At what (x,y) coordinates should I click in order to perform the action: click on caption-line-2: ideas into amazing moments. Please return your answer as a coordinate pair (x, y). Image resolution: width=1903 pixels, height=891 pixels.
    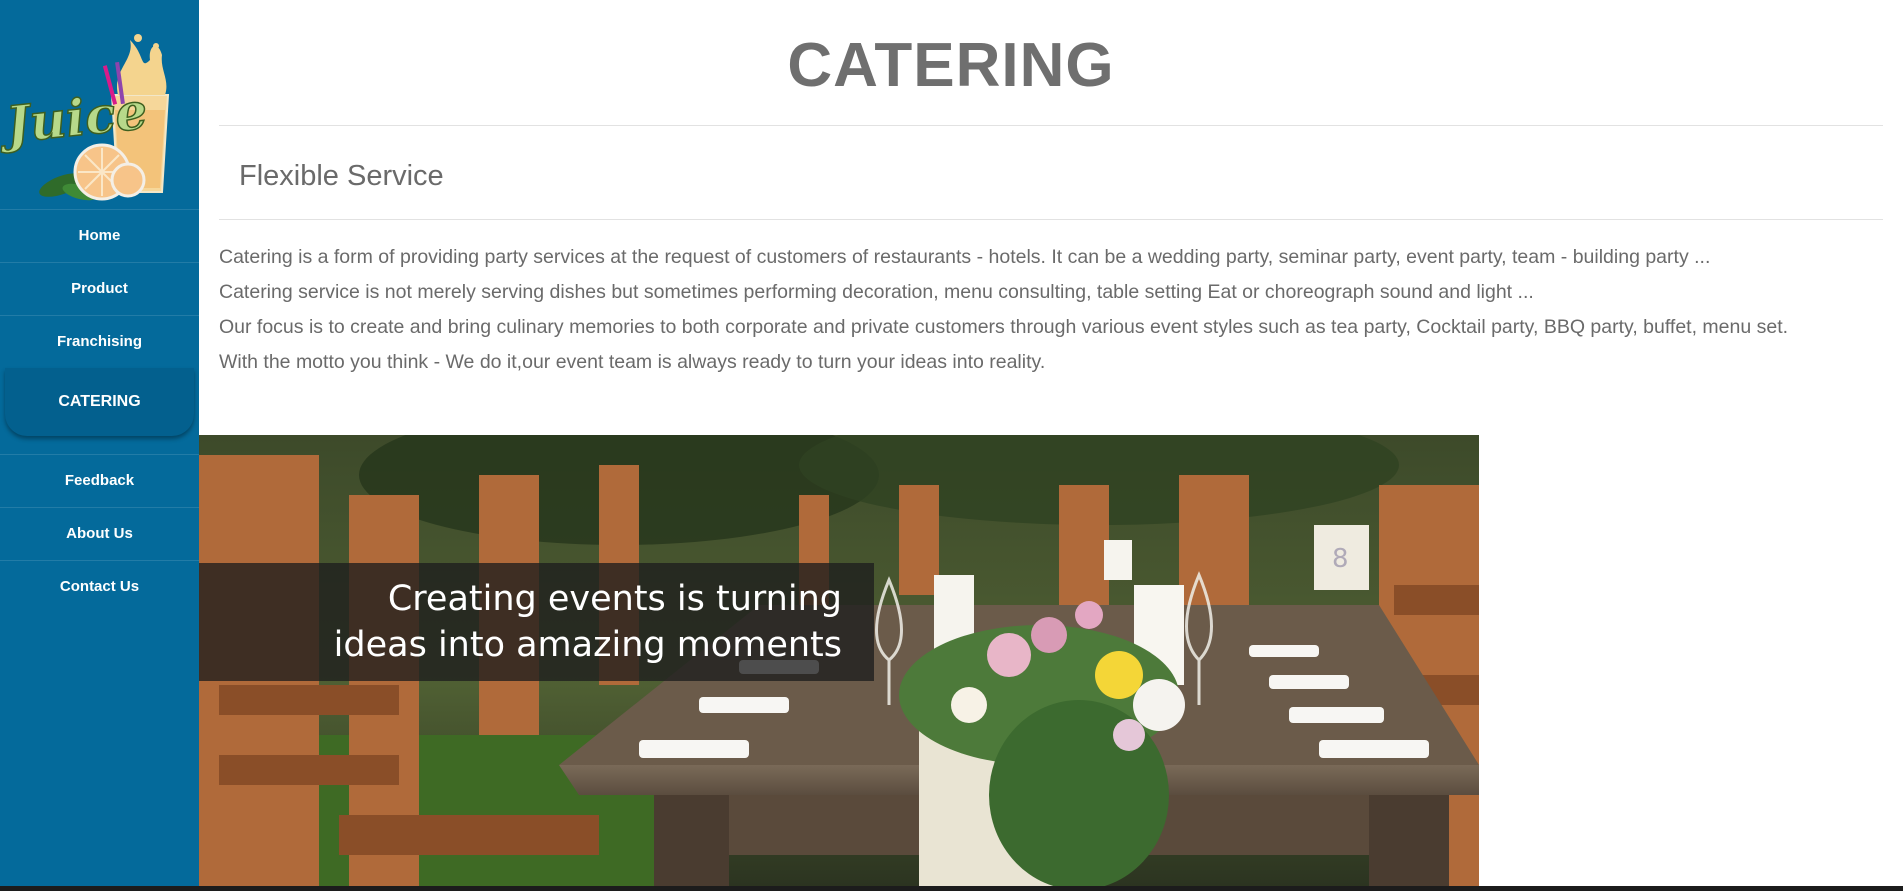
    Looking at the image, I should click on (587, 645).